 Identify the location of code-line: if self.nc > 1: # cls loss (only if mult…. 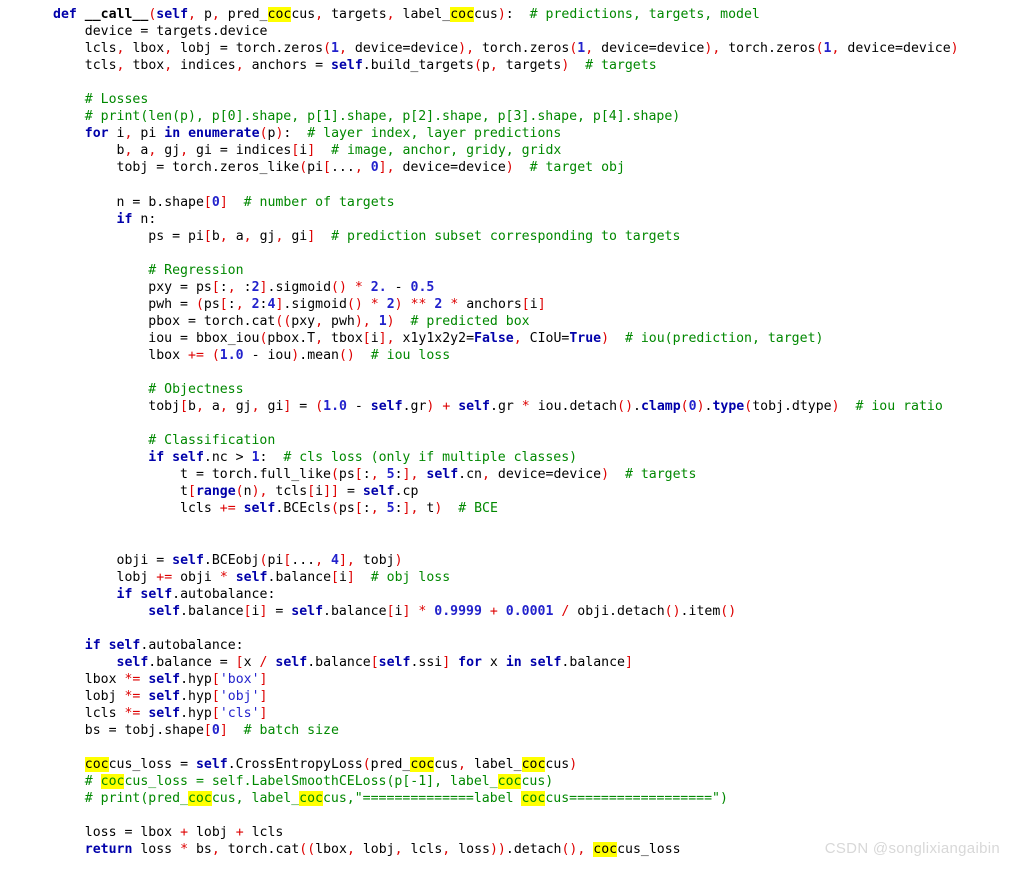
(363, 458).